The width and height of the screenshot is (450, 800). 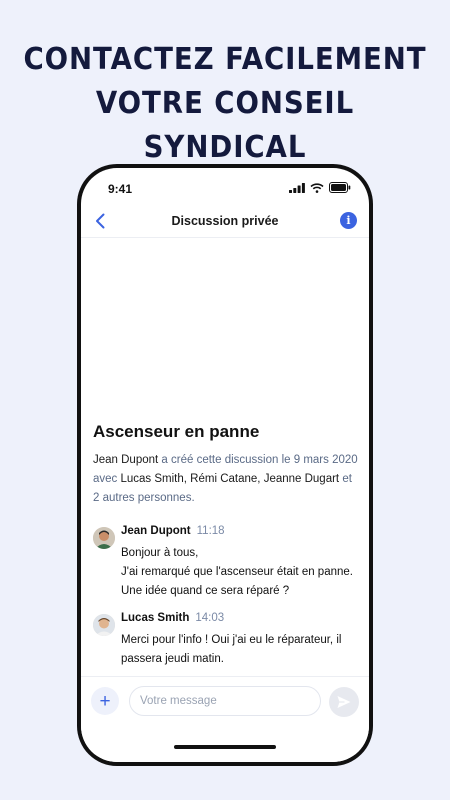 What do you see at coordinates (297, 187) in the screenshot?
I see `signal-icon` at bounding box center [297, 187].